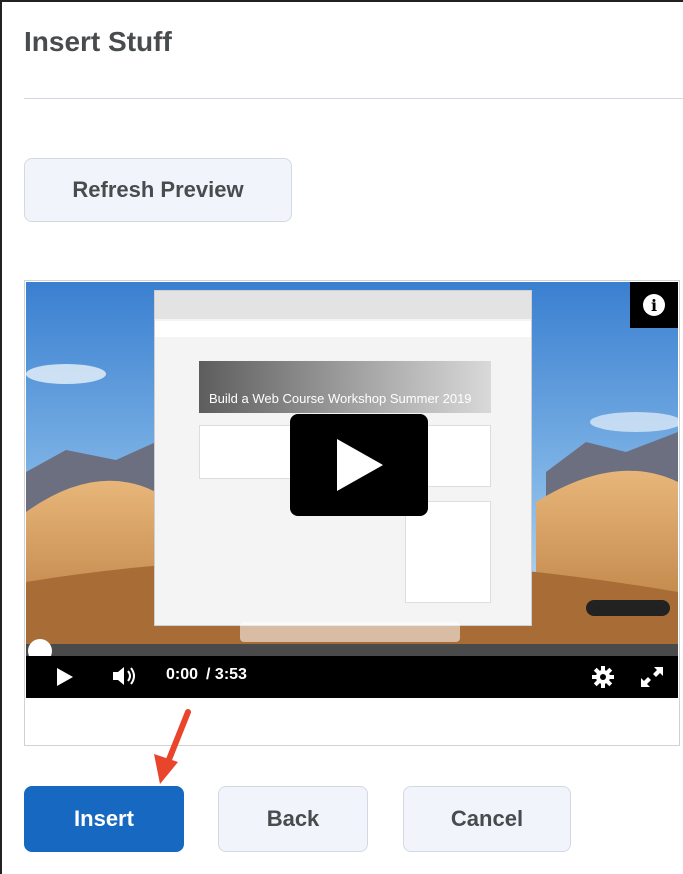 This screenshot has width=683, height=874. Describe the element at coordinates (226, 674) in the screenshot. I see `duration: / 3:53` at that location.